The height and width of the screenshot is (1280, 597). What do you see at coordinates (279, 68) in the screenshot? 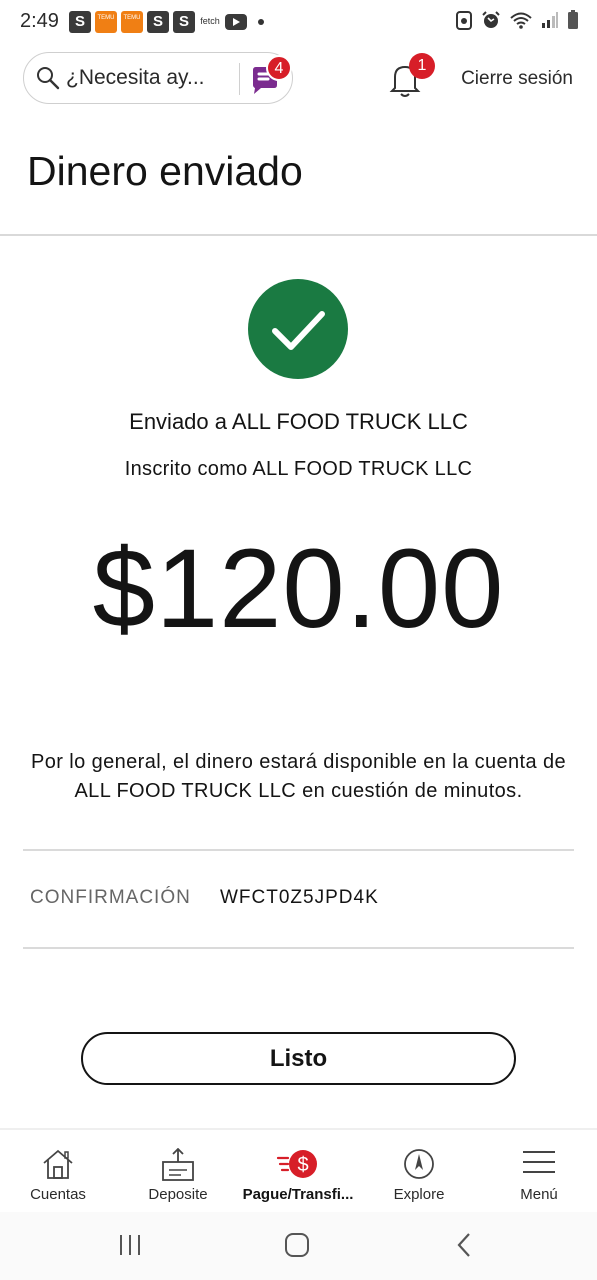
I see `chat-badge: 4` at bounding box center [279, 68].